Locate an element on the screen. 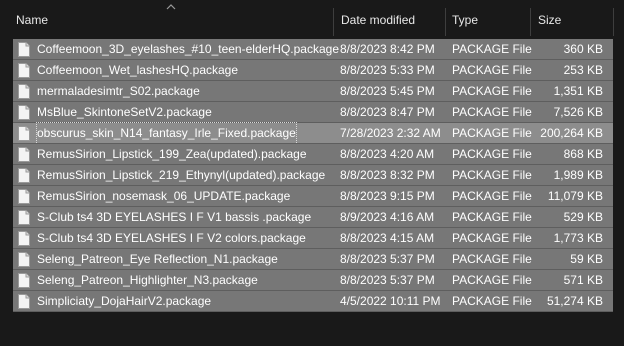 This screenshot has height=346, width=624. file-date-modified: 4/5/2022 10:11 PM is located at coordinates (390, 301).